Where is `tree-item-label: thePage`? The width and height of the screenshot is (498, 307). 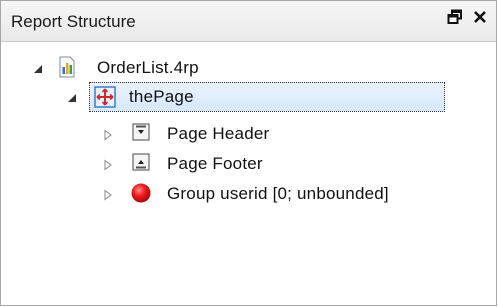
tree-item-label: thePage is located at coordinates (161, 96).